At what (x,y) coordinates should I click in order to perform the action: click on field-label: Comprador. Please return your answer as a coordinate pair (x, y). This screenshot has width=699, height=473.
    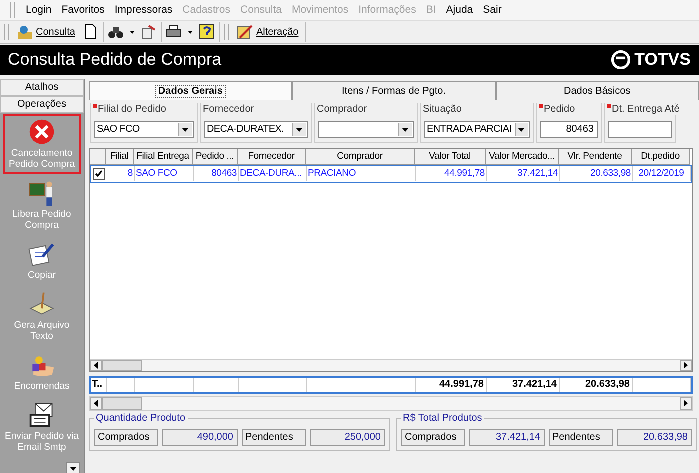
    Looking at the image, I should click on (342, 109).